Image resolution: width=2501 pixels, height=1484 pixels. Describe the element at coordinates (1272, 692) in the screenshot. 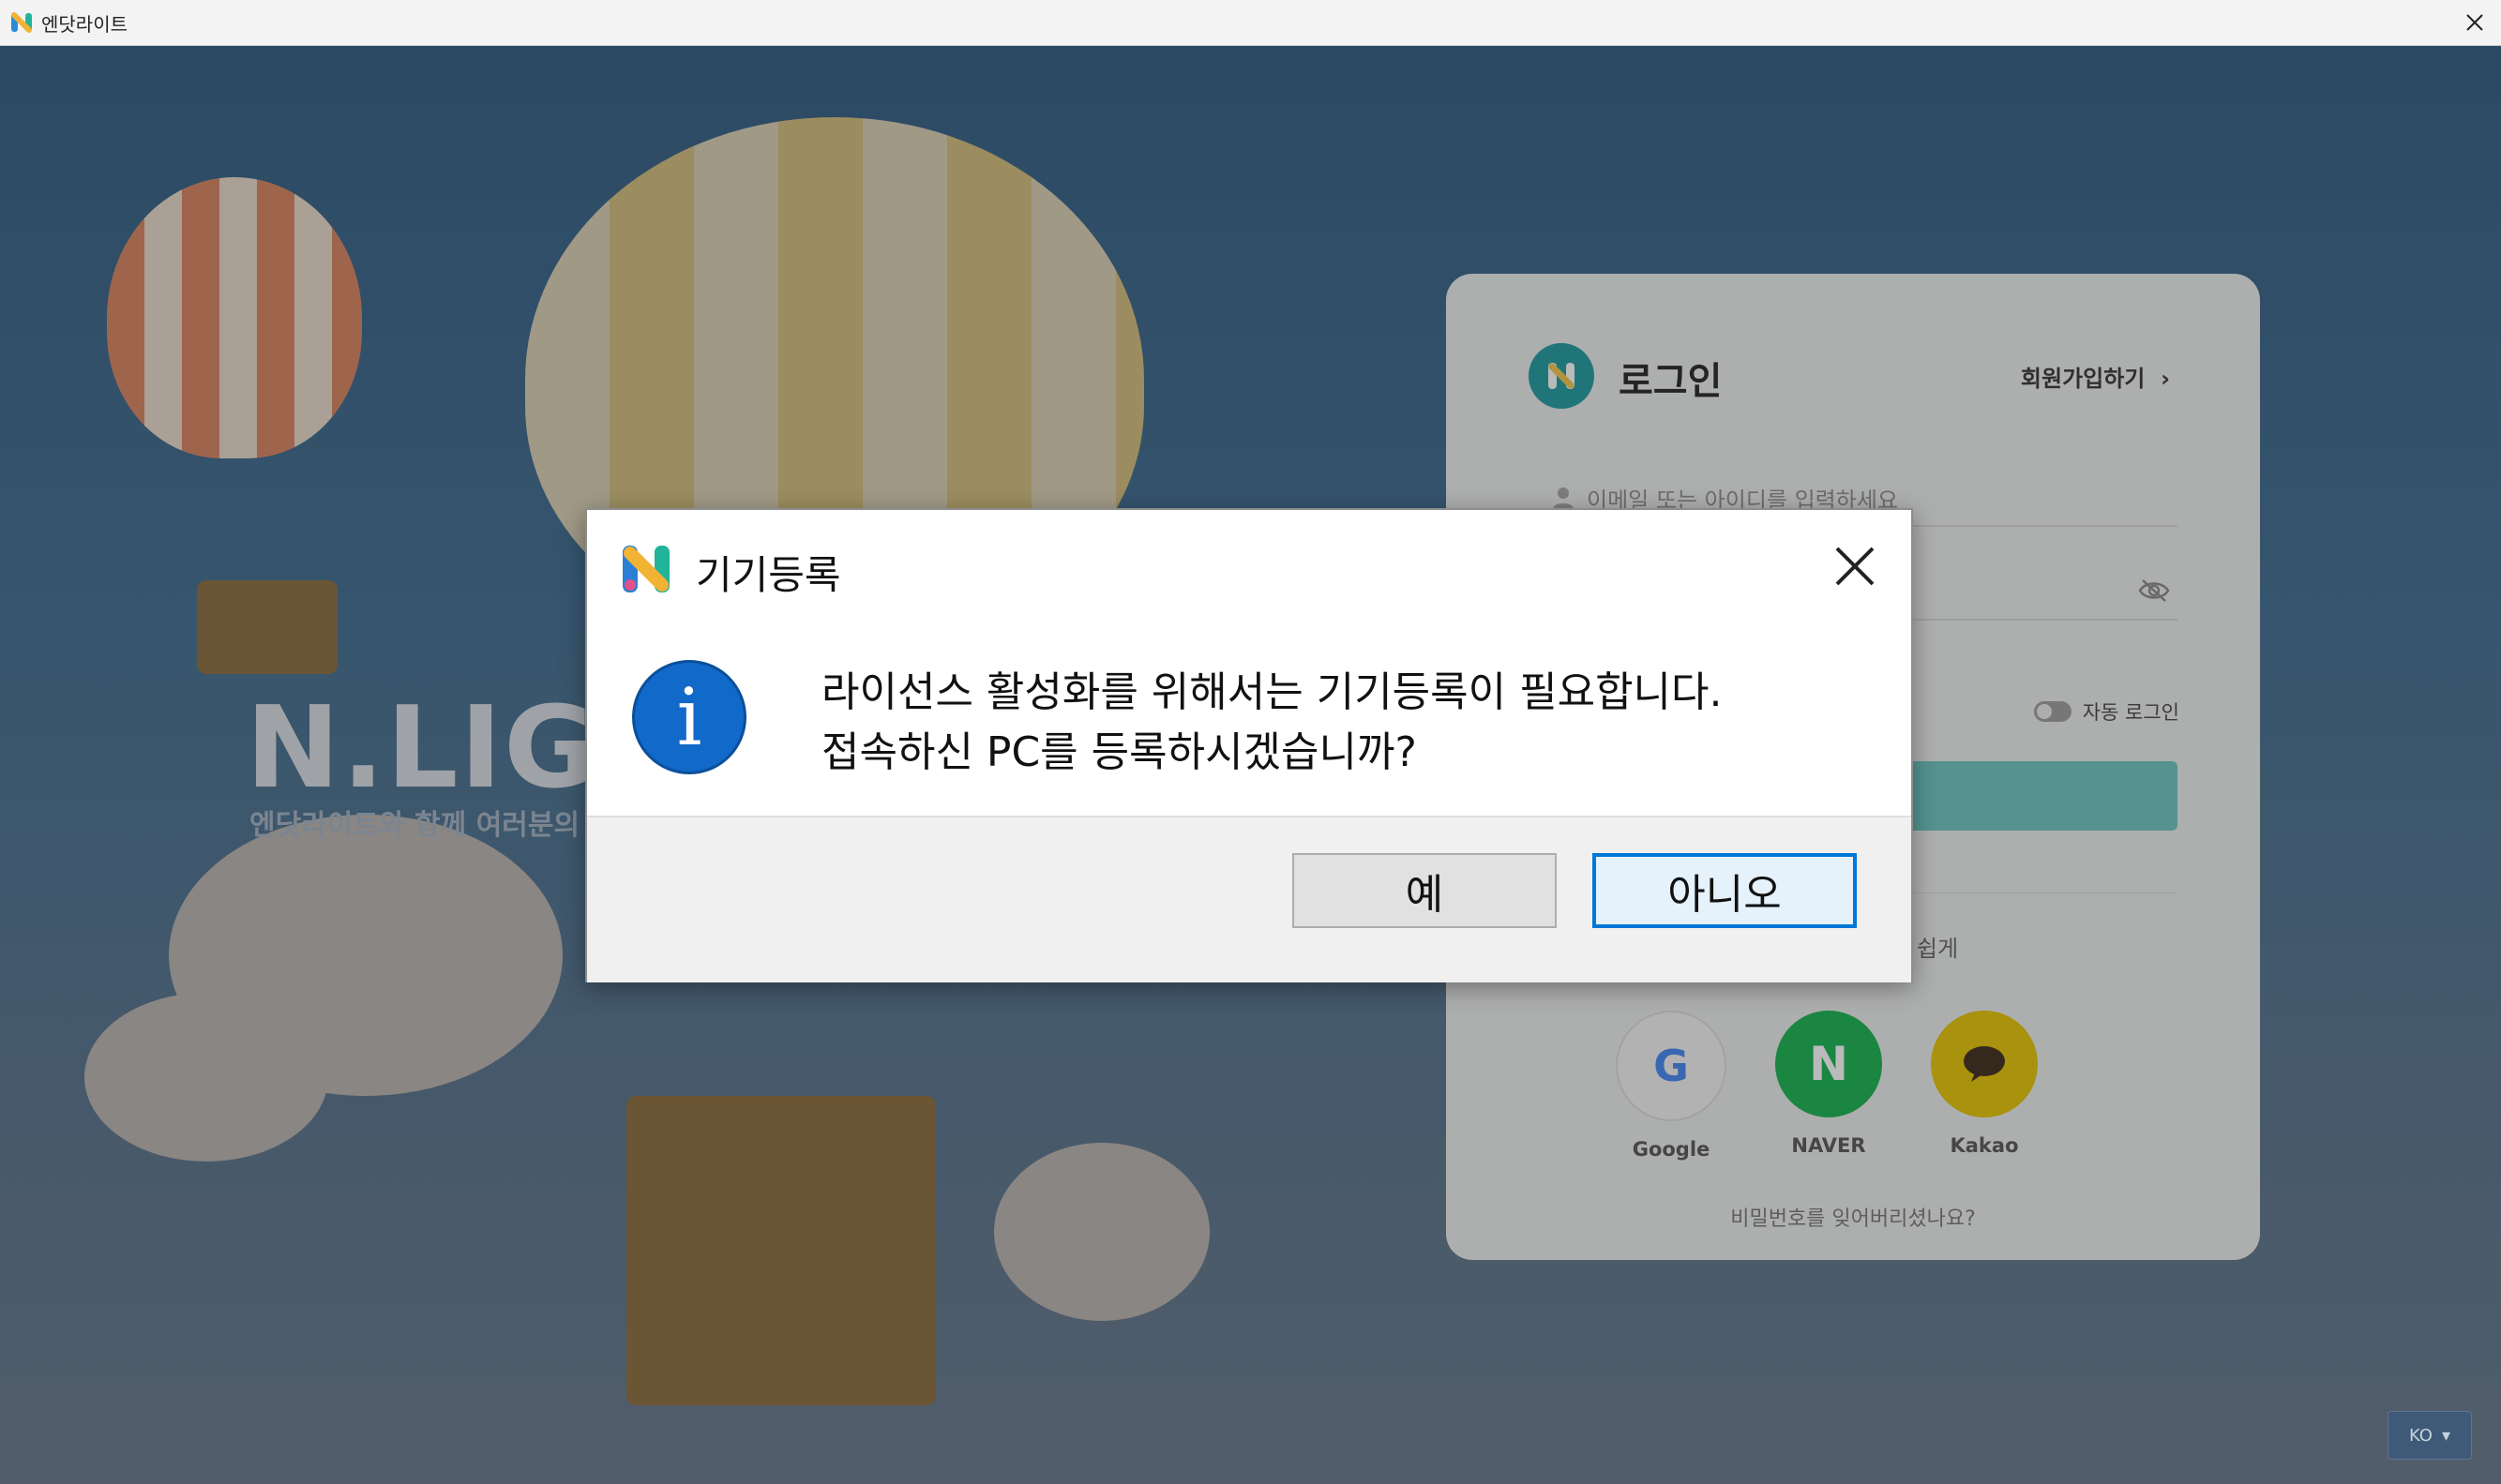

I see `dialog-message-line1: 라이선스 활성화를 위해서는 기기등록이 필요합니다.` at that location.